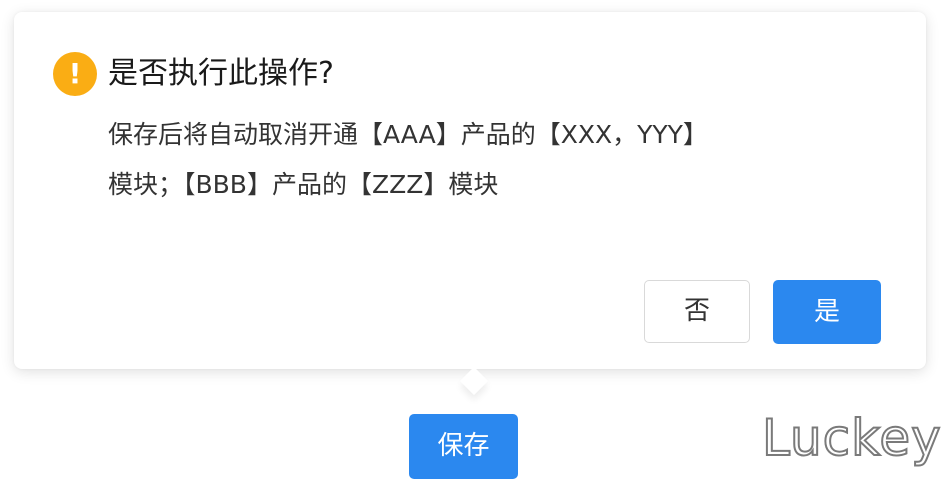 This screenshot has width=944, height=479. Describe the element at coordinates (221, 73) in the screenshot. I see `confirm-title: 是否执行此操作?` at that location.